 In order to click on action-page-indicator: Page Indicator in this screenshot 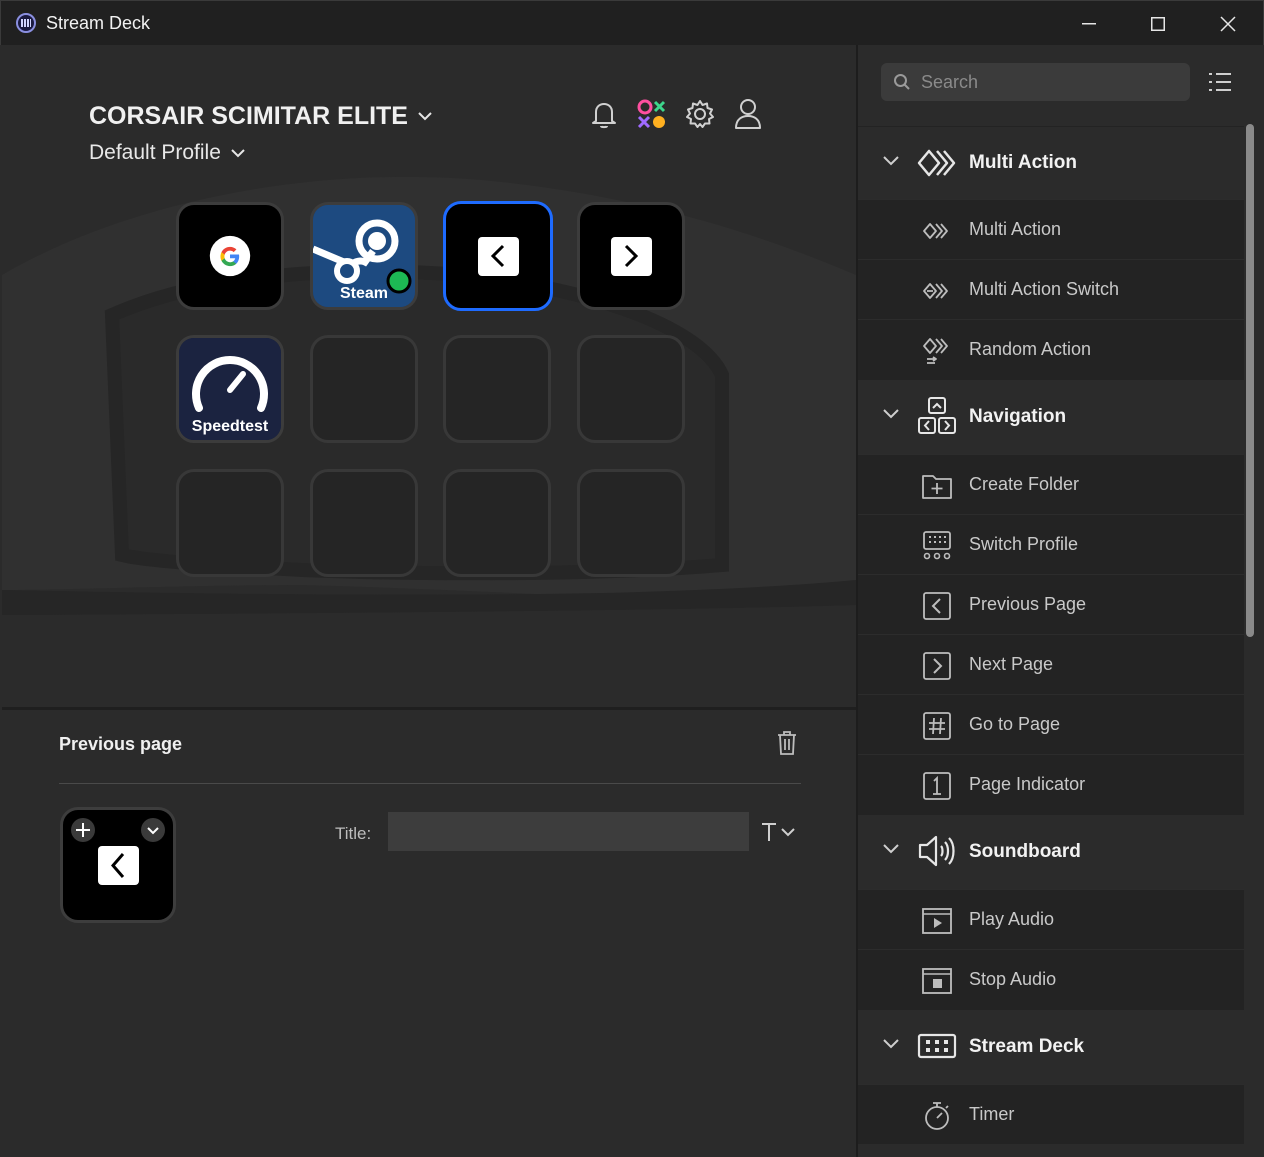, I will do `click(1051, 784)`.